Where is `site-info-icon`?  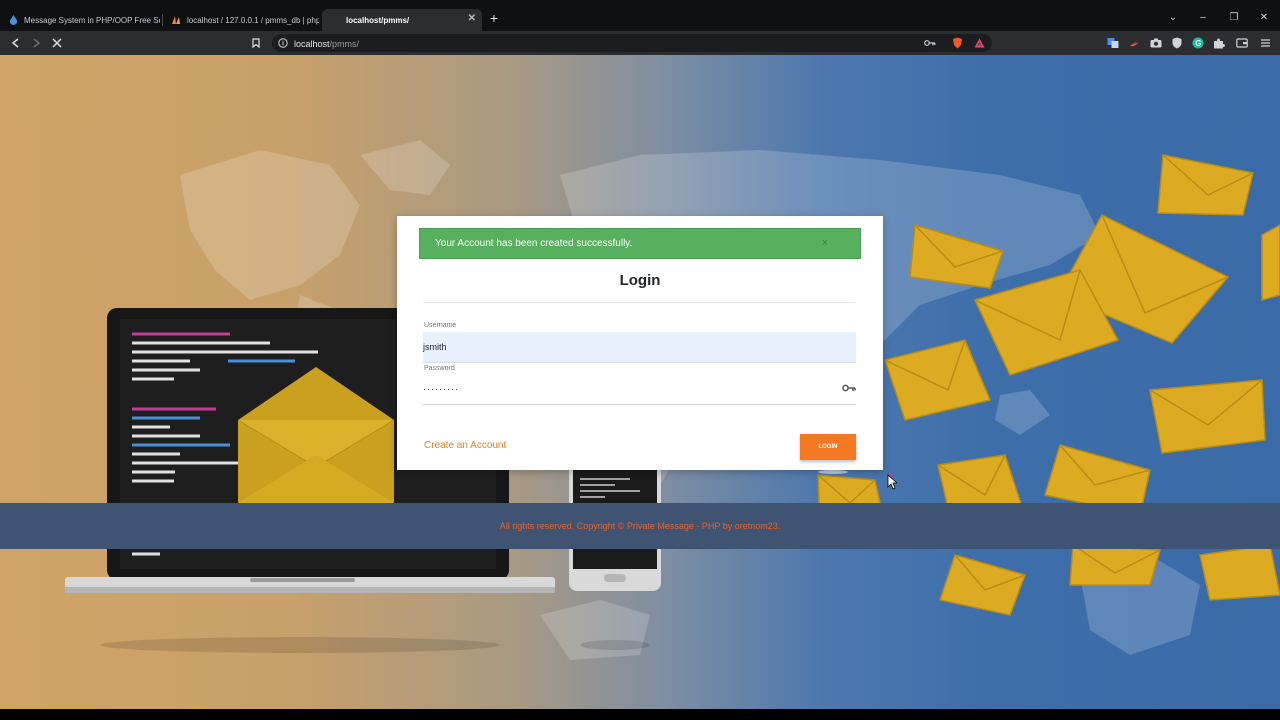 site-info-icon is located at coordinates (283, 43).